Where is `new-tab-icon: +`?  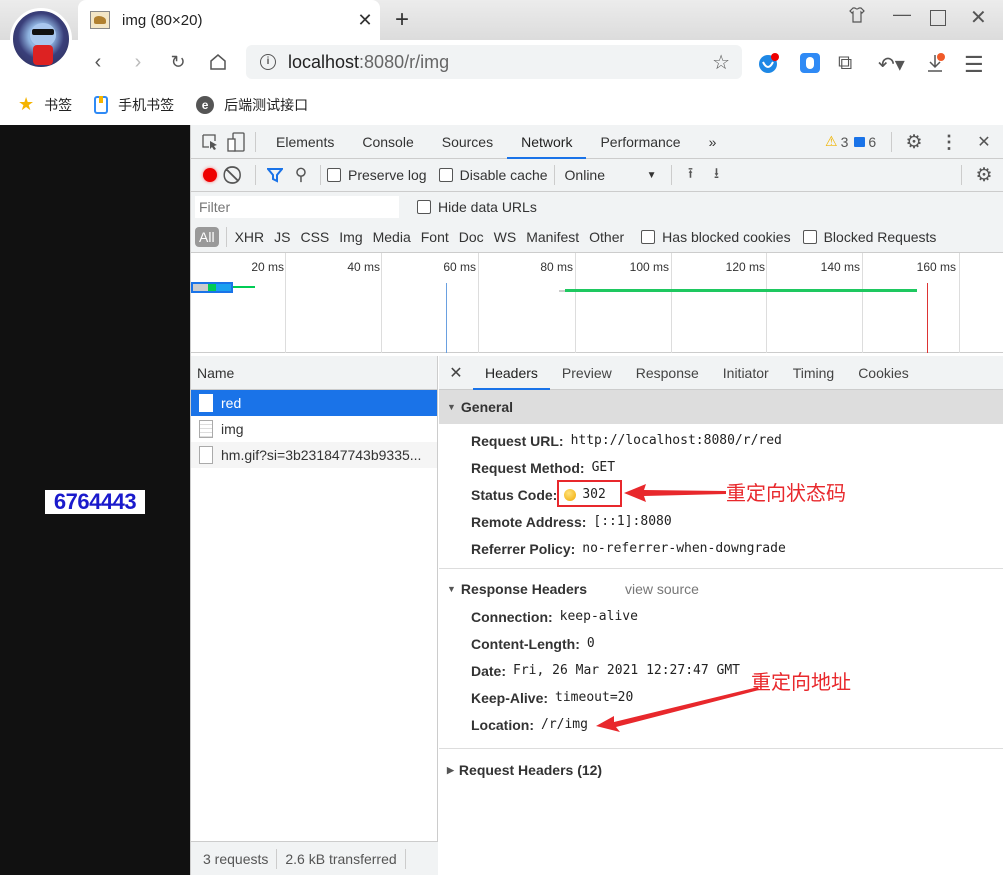 new-tab-icon: + is located at coordinates (402, 20).